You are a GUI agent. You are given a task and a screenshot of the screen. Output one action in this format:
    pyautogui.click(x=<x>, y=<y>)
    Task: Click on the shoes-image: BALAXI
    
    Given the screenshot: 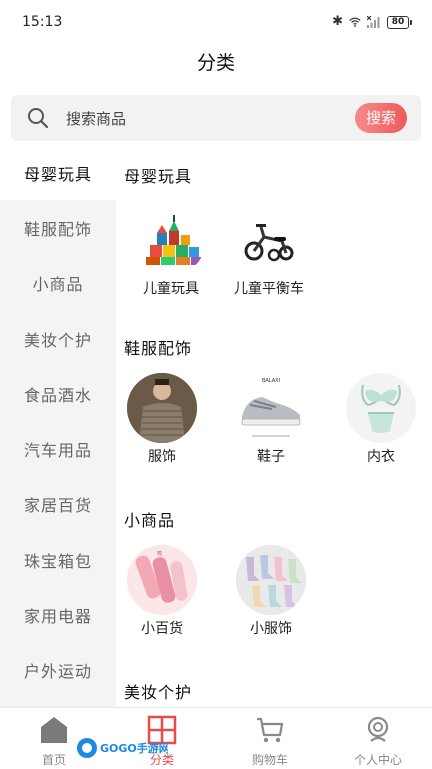 What is the action you would take?
    pyautogui.click(x=271, y=408)
    